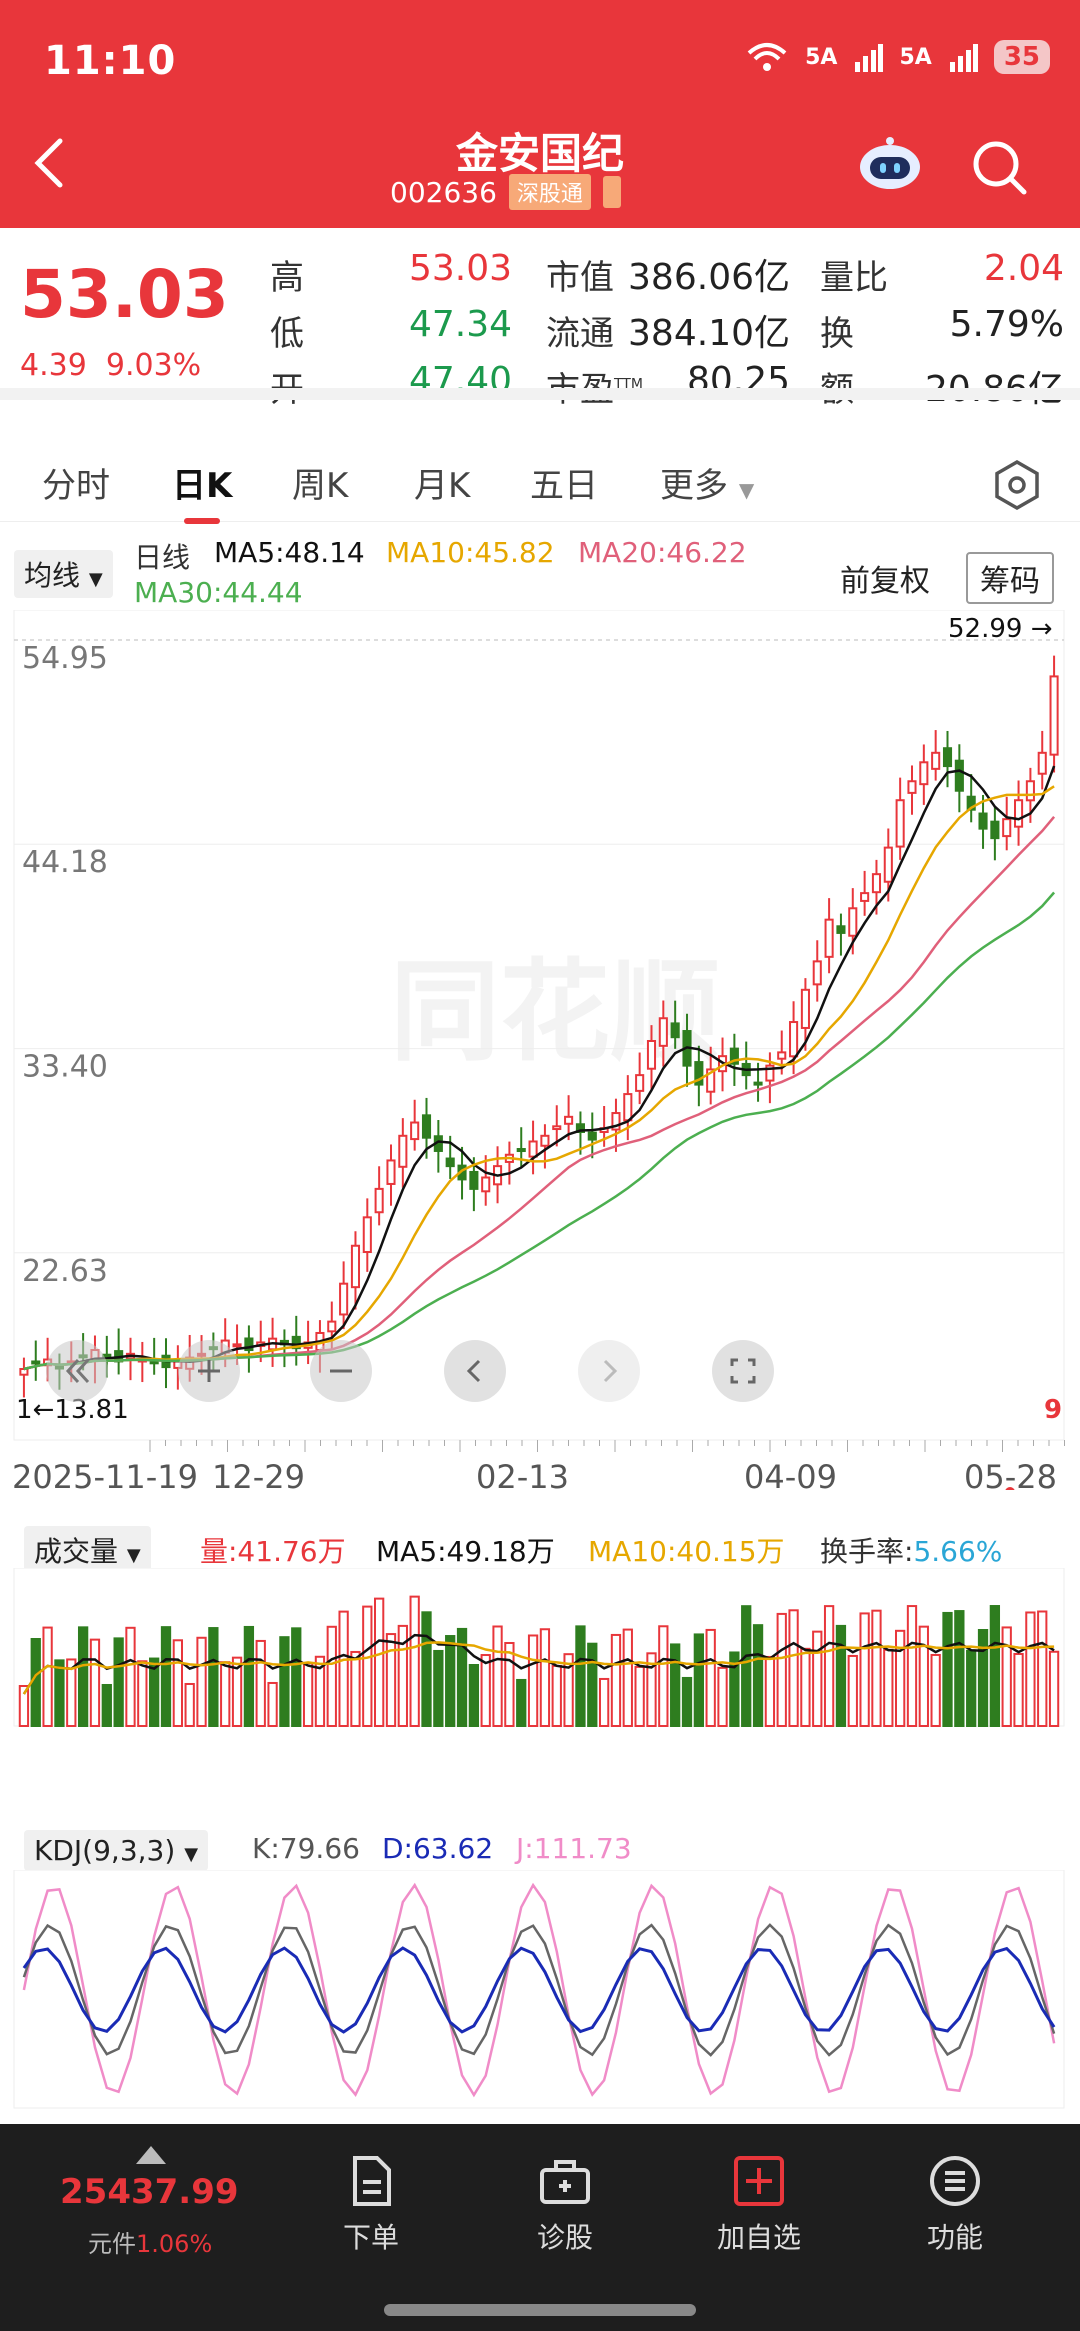 The image size is (1080, 2331). What do you see at coordinates (87, 1550) in the screenshot?
I see `volume-dropdown: 成交量 ▼` at bounding box center [87, 1550].